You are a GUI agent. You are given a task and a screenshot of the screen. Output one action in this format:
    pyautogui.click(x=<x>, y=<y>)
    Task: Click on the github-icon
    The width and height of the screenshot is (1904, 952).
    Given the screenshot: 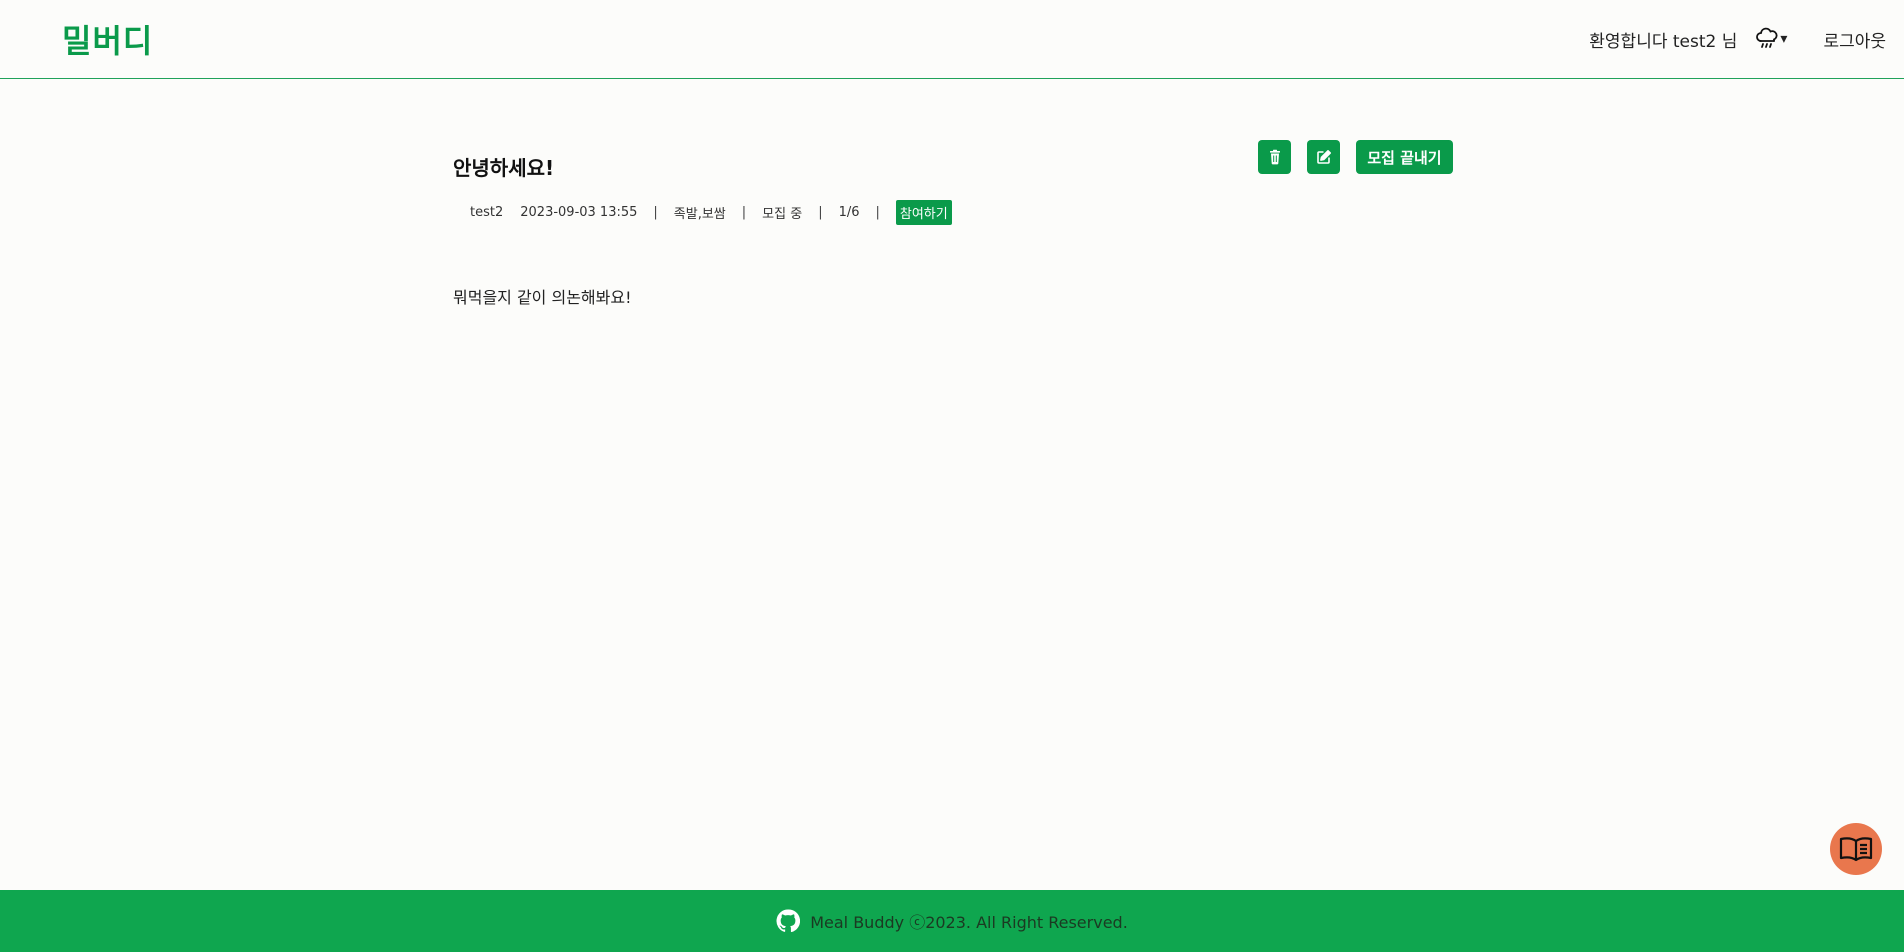 What is the action you would take?
    pyautogui.click(x=788, y=921)
    